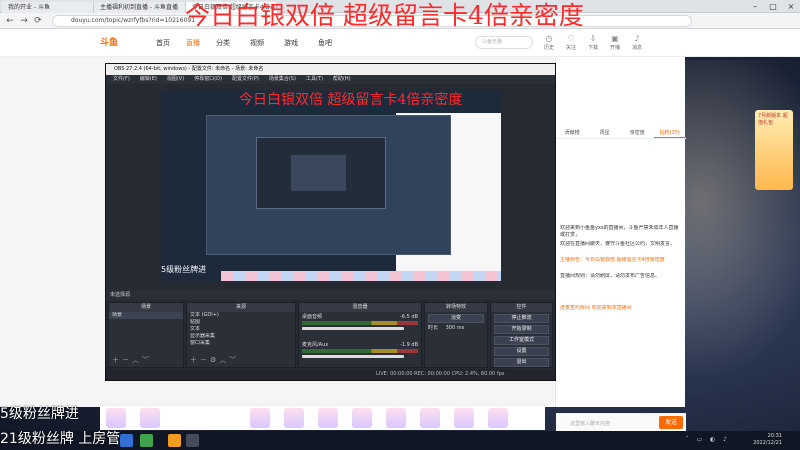  I want to click on transition-type-select: 淡变, so click(456, 318).